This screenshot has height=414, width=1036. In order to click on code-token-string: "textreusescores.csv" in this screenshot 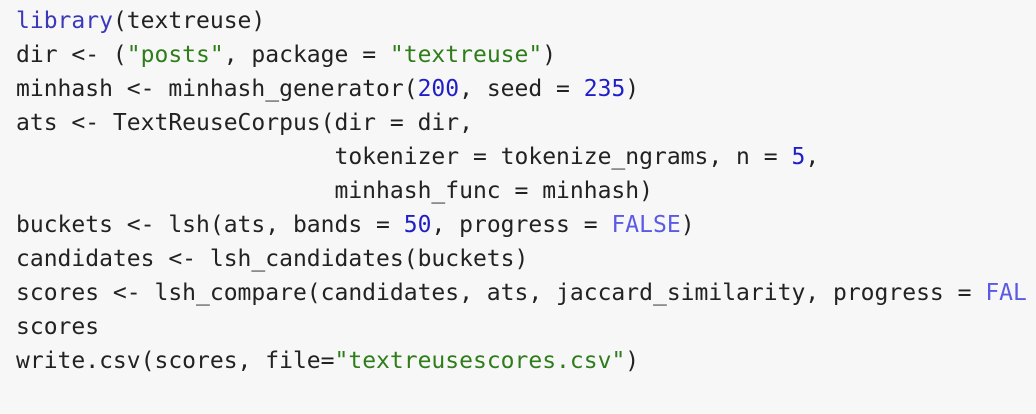, I will do `click(480, 361)`.